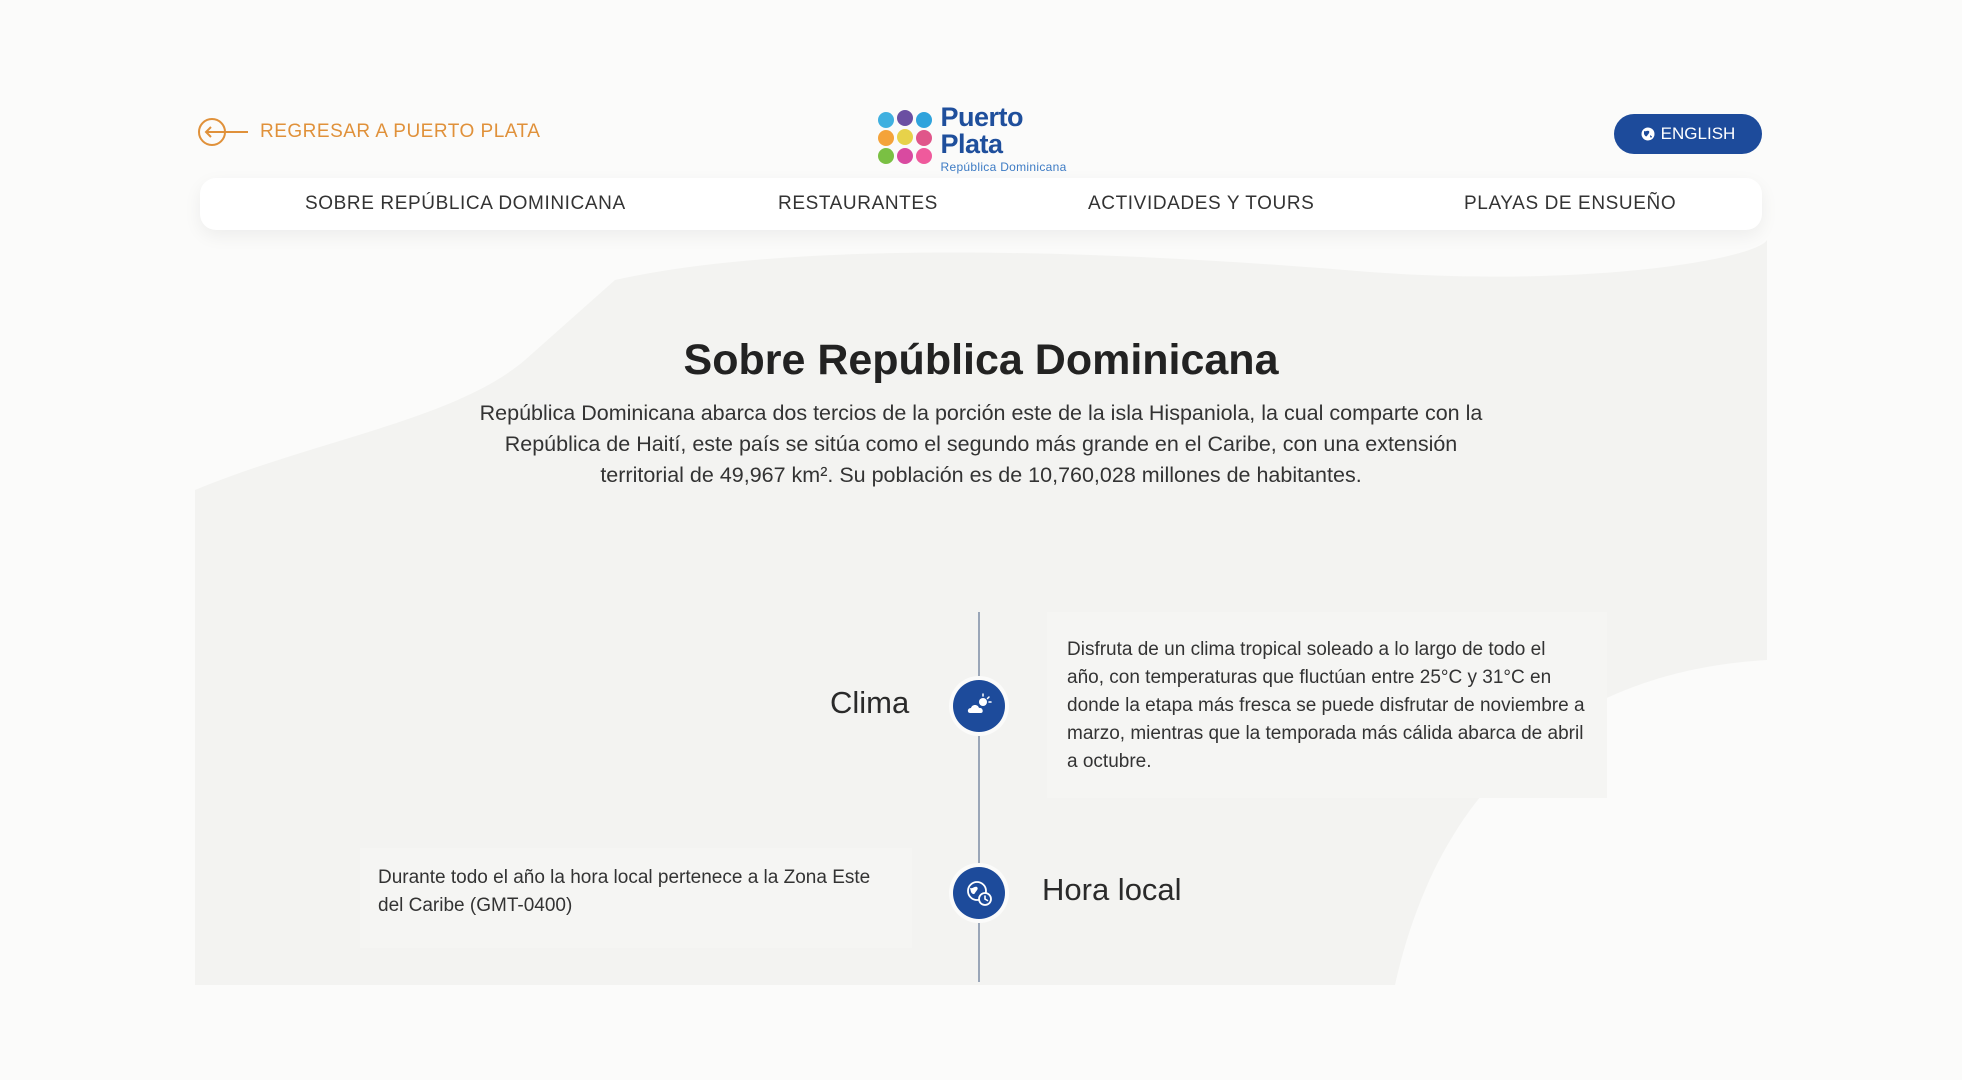  I want to click on clock-globe-icon, so click(979, 893).